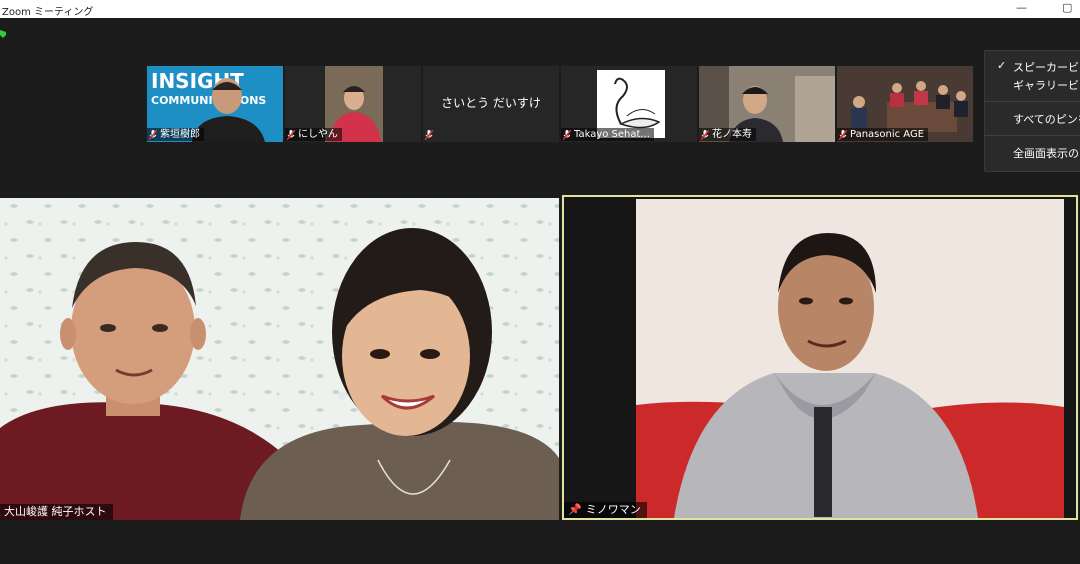 The height and width of the screenshot is (564, 1080). I want to click on minimize-icon: —, so click(1021, 7).